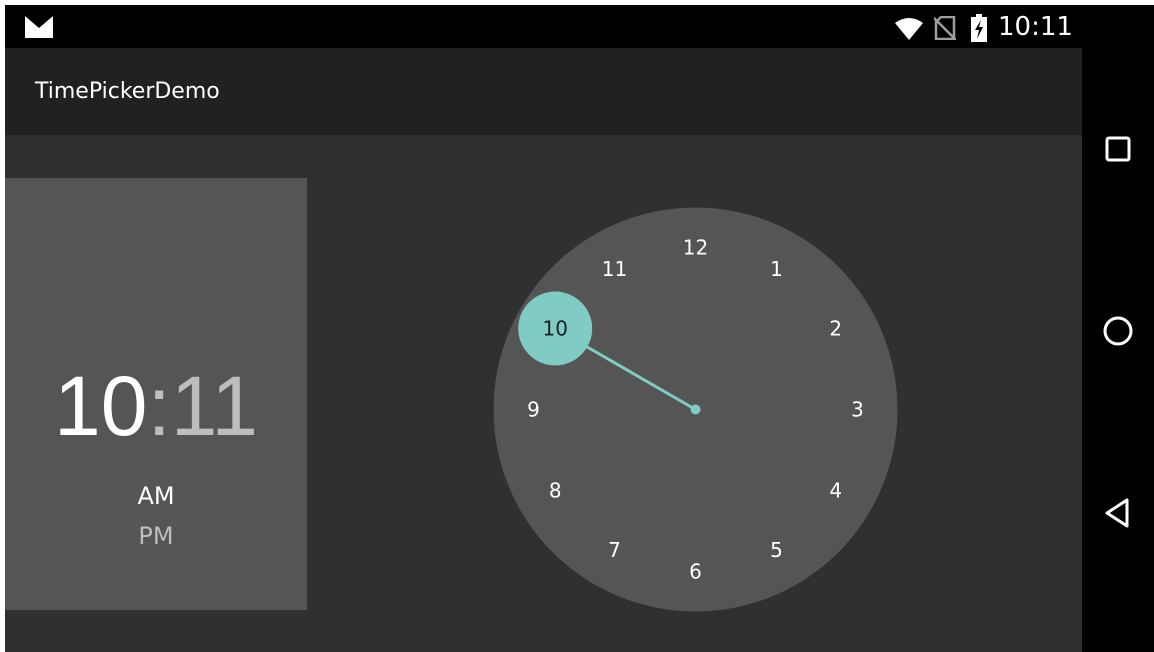 Image resolution: width=1154 pixels, height=652 pixels. I want to click on no-sim-icon, so click(945, 28).